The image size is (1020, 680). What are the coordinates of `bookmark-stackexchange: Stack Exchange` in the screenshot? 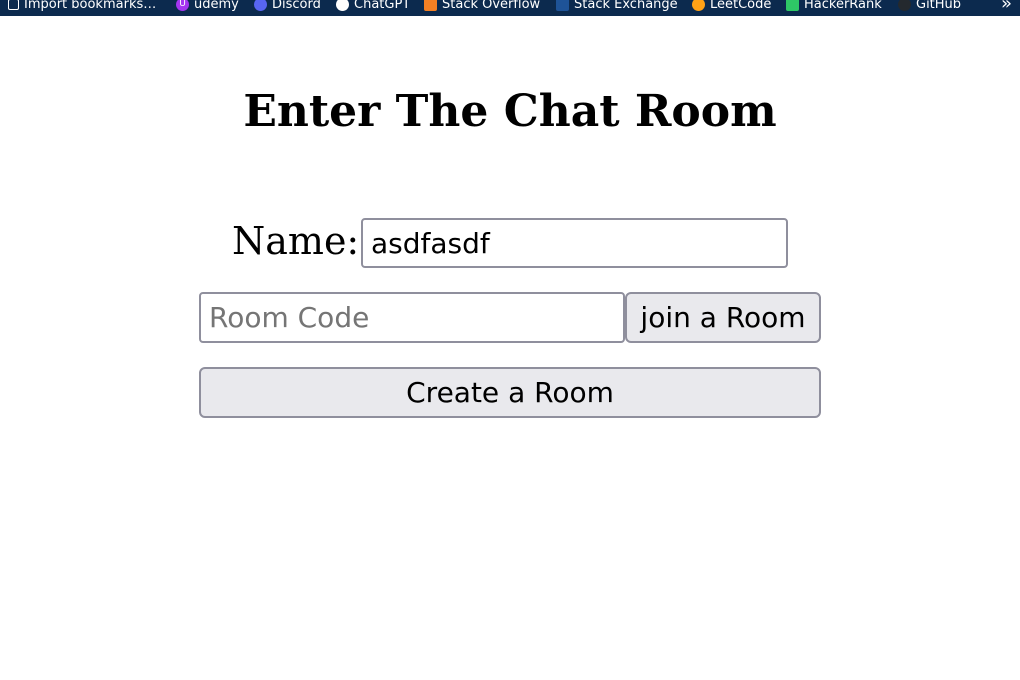 It's located at (617, 7).